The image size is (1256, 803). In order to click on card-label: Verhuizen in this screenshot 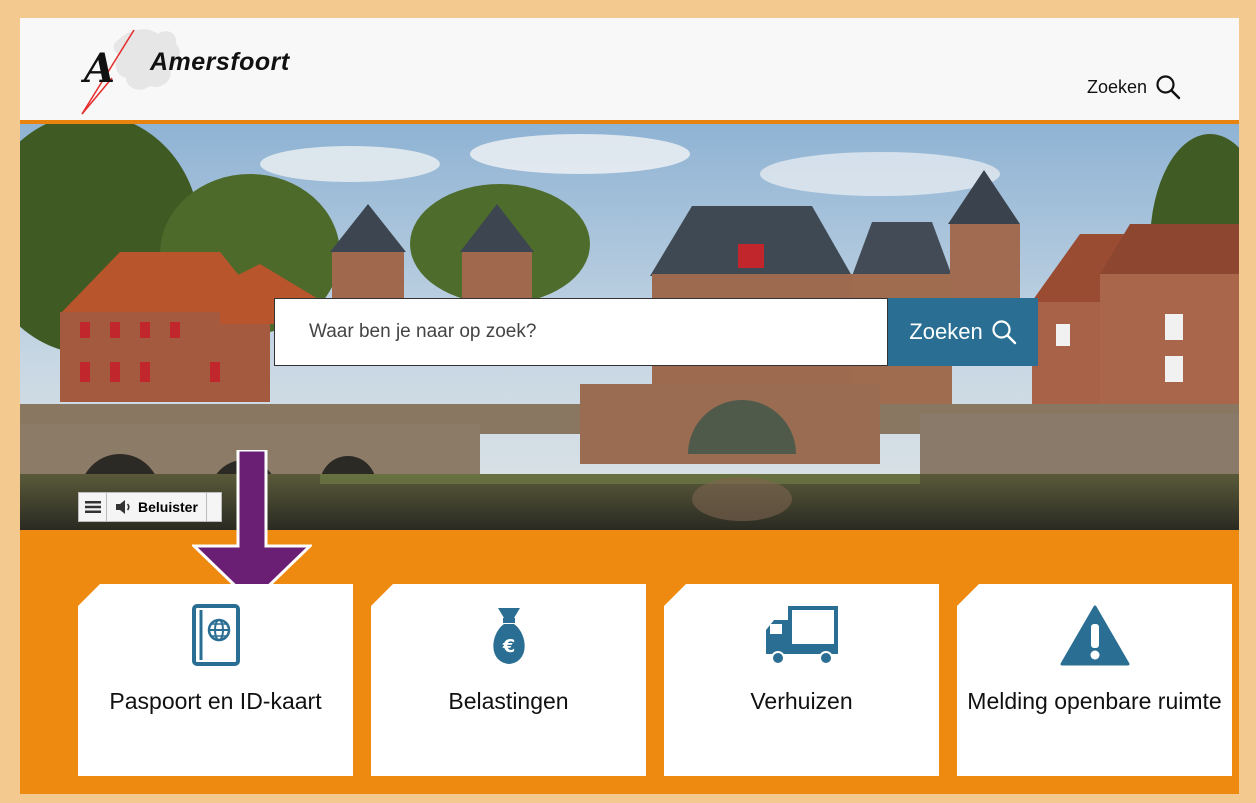, I will do `click(801, 701)`.